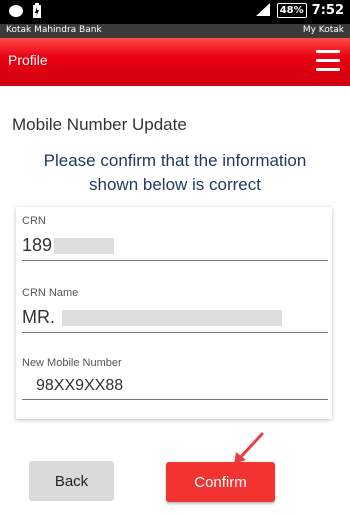 The height and width of the screenshot is (516, 350). What do you see at coordinates (323, 30) in the screenshot?
I see `app-brand: My Kotak` at bounding box center [323, 30].